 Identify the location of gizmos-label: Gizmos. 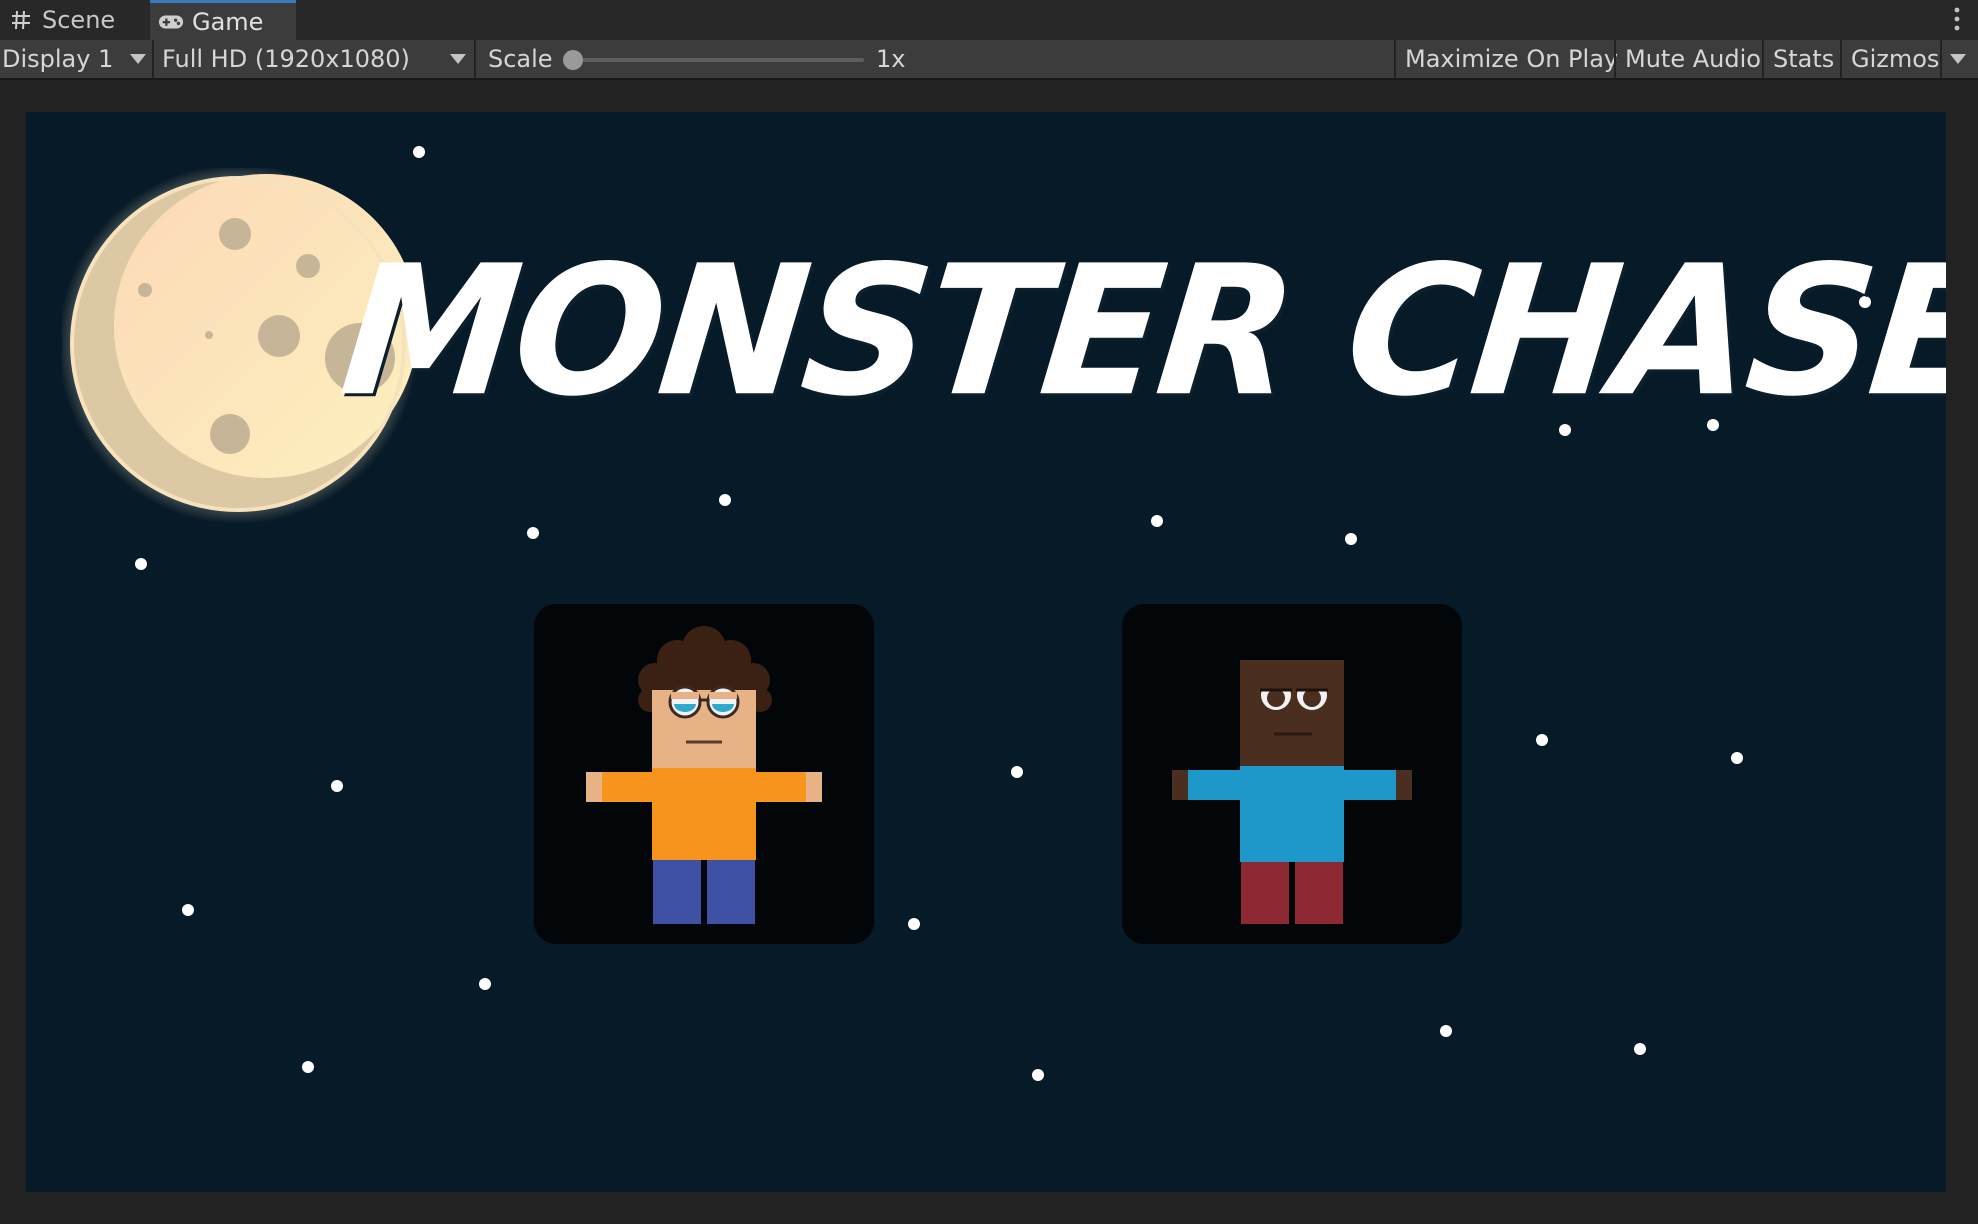
(1895, 59).